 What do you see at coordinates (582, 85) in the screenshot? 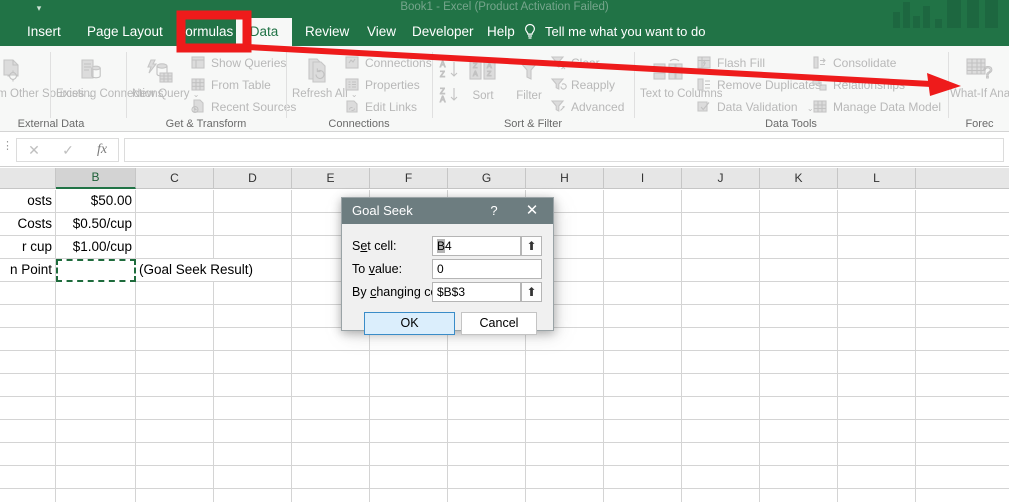
I see `reapply-button: Reapply` at bounding box center [582, 85].